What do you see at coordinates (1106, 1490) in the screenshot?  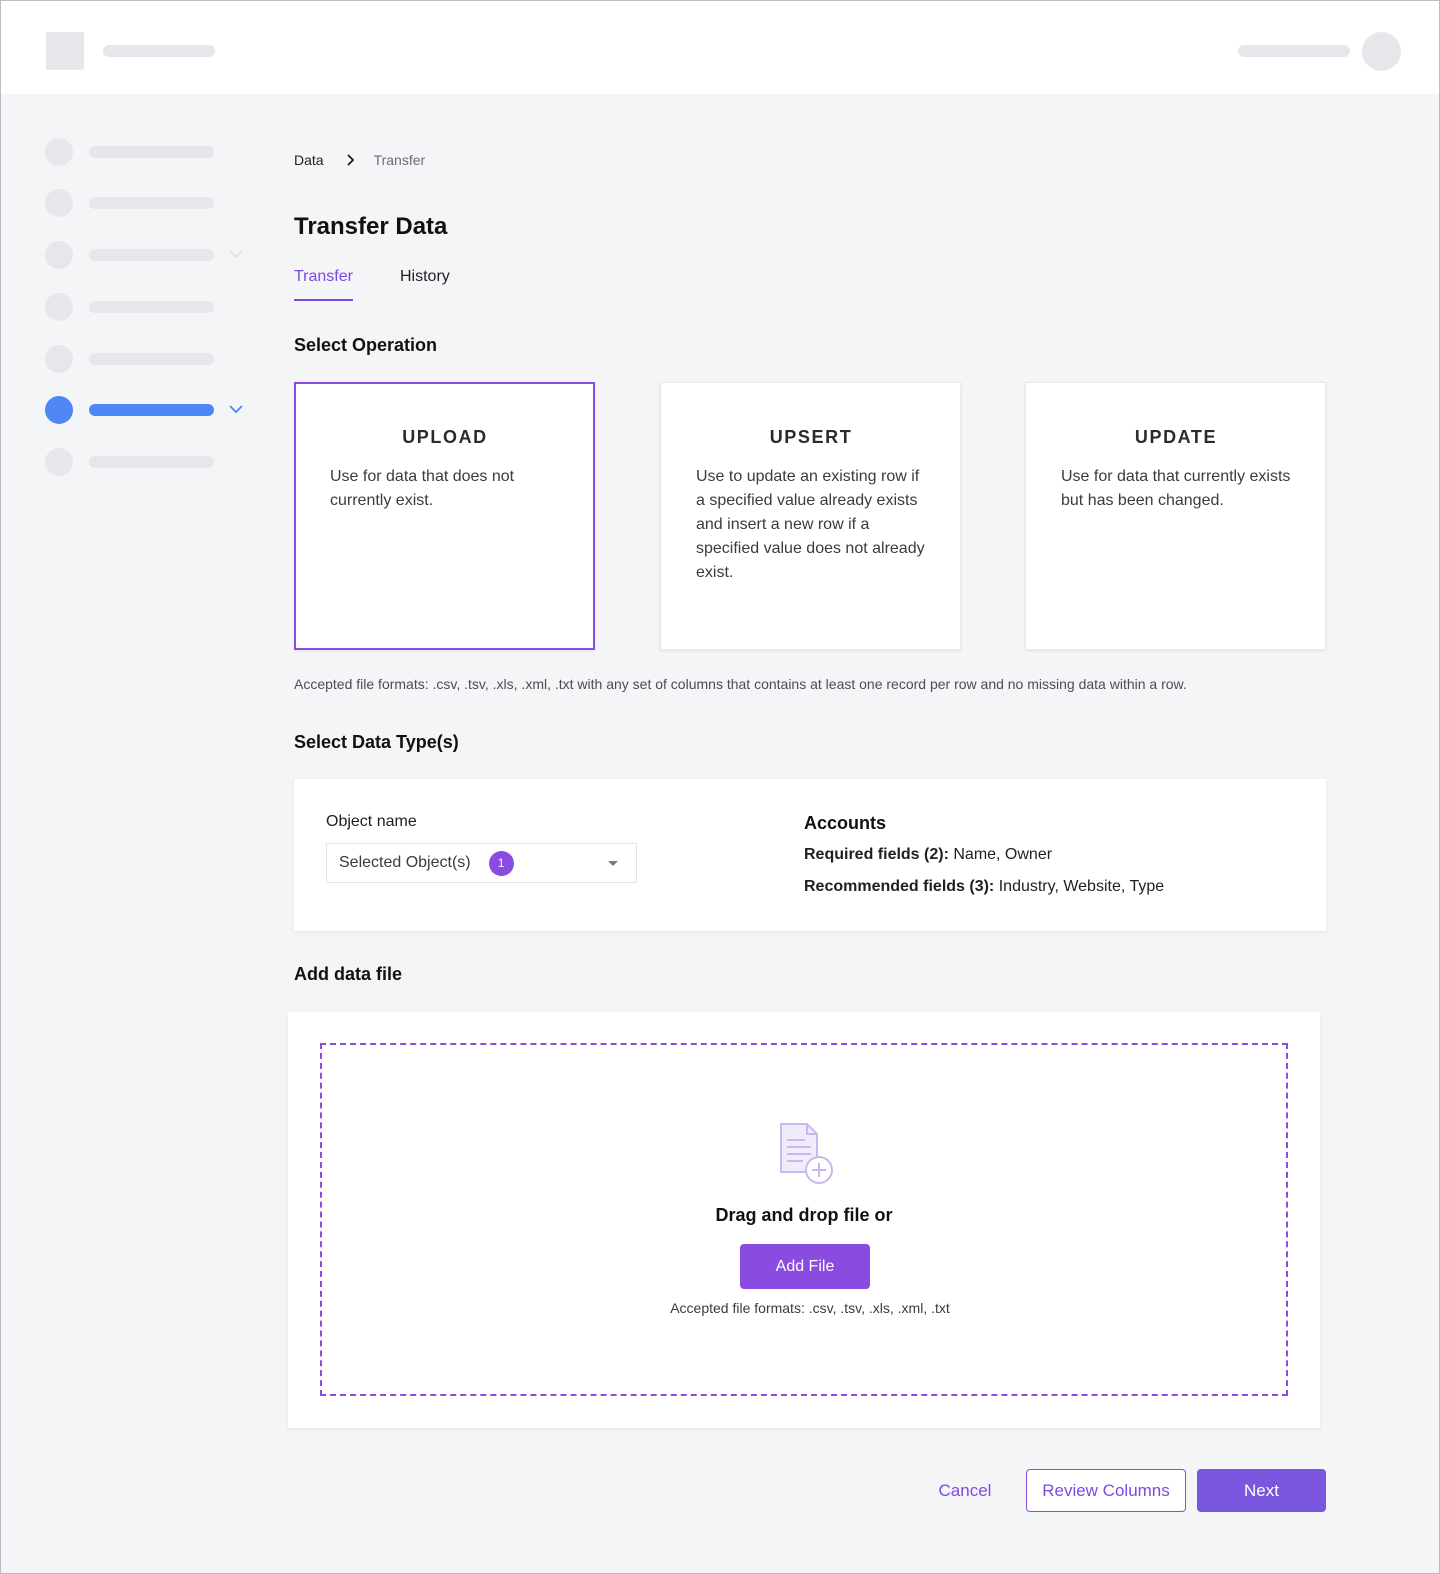 I see `review-columns-button: Review Columns` at bounding box center [1106, 1490].